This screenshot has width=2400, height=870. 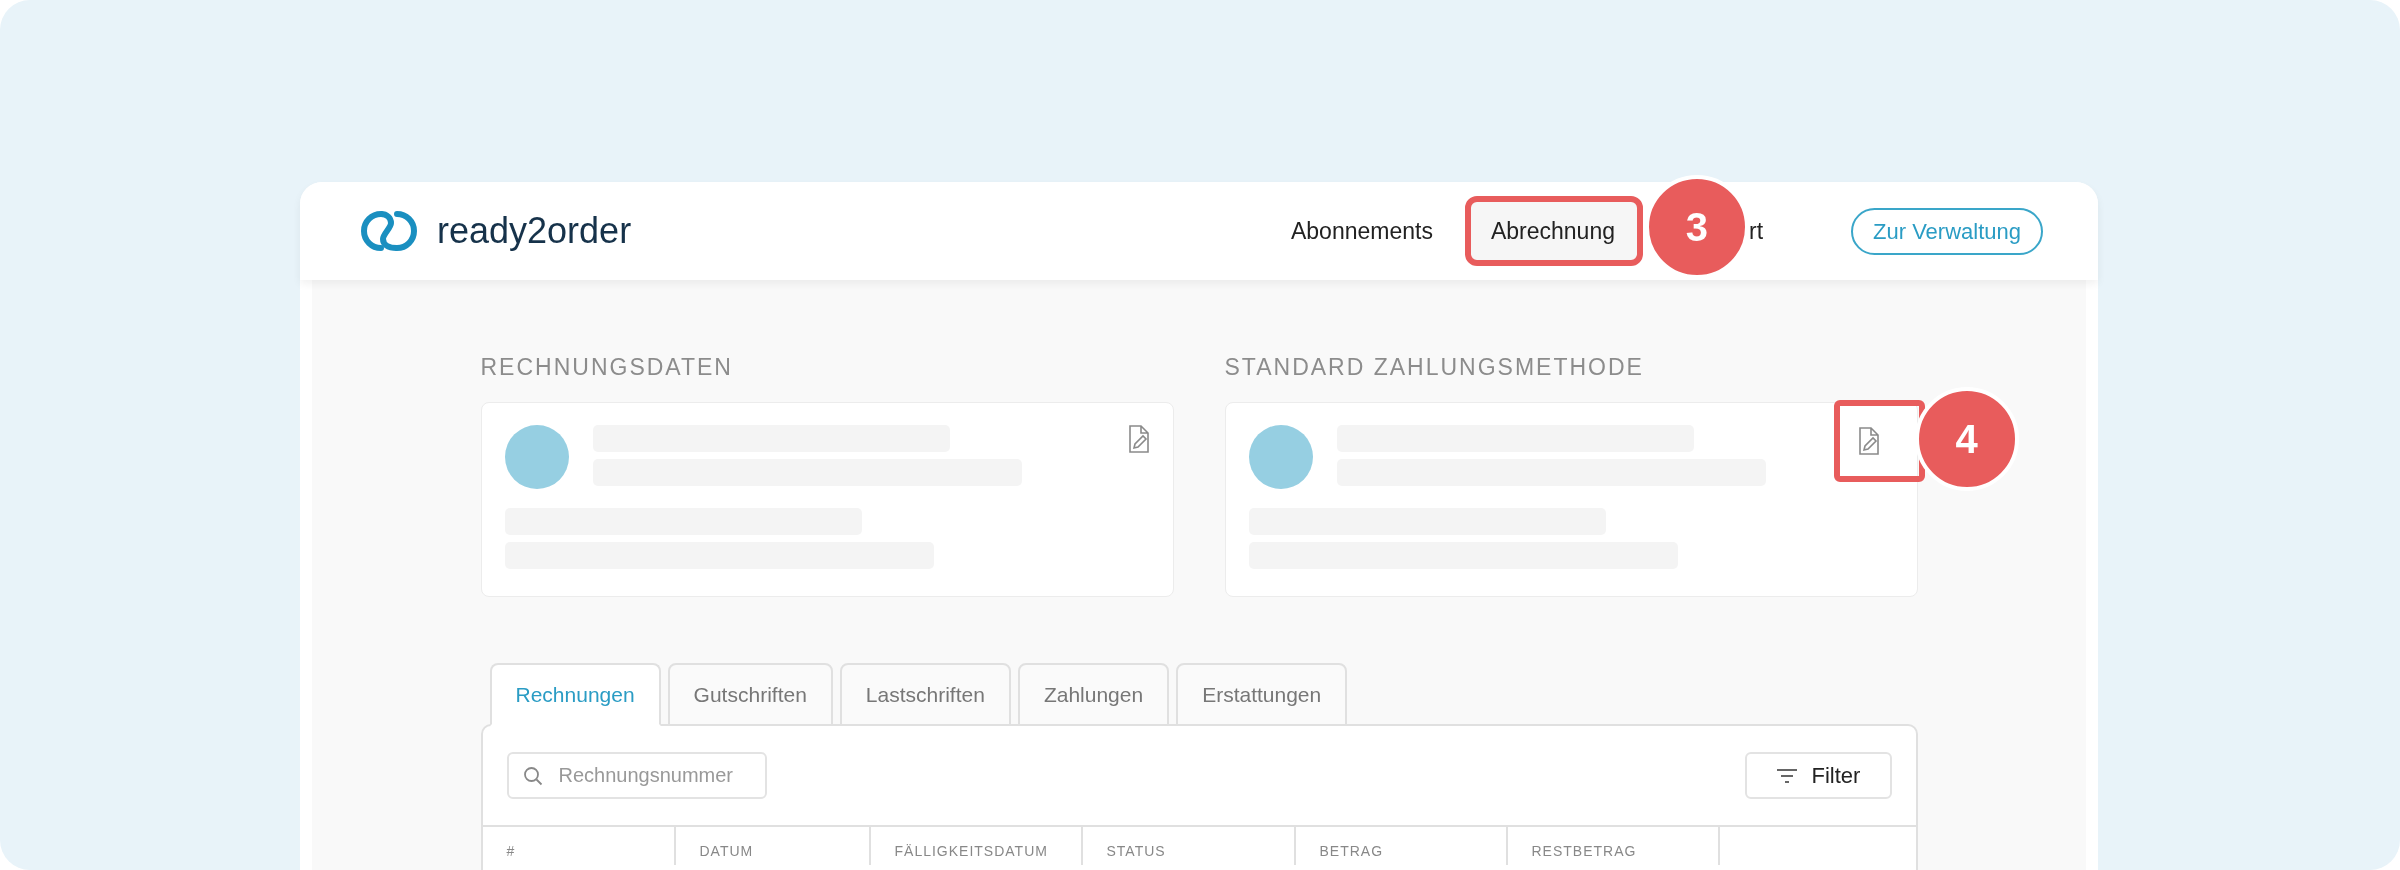 I want to click on column-header: DATUM, so click(x=726, y=851).